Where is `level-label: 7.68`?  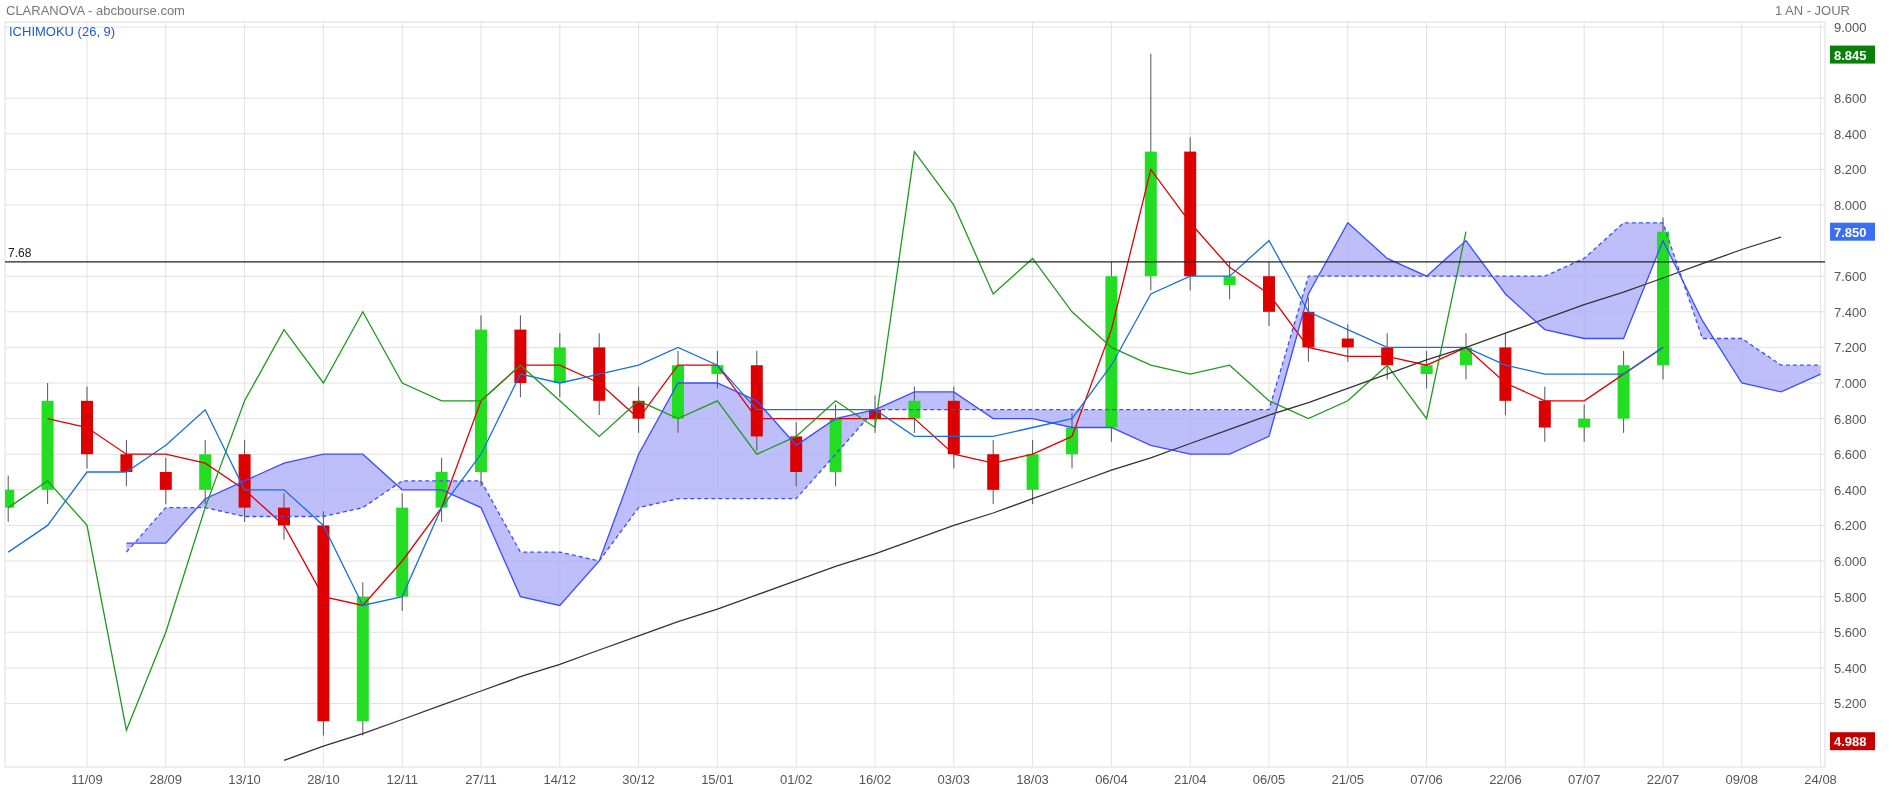
level-label: 7.68 is located at coordinates (20, 252).